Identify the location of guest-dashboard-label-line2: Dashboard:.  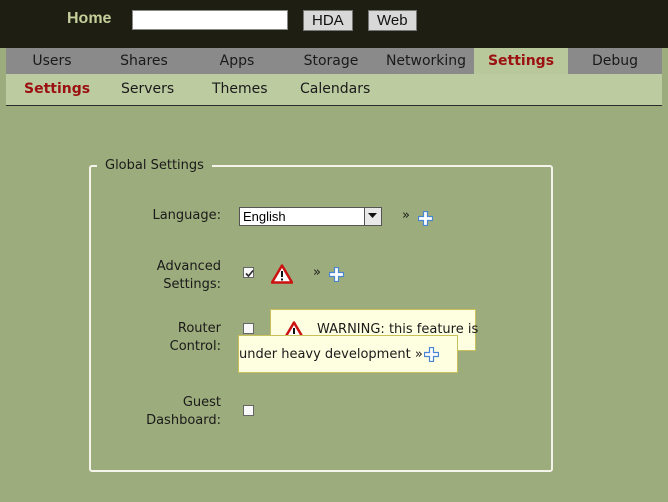
(183, 420).